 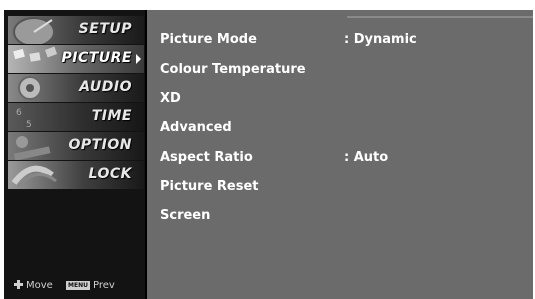 What do you see at coordinates (196, 127) in the screenshot?
I see `item-label: Advanced` at bounding box center [196, 127].